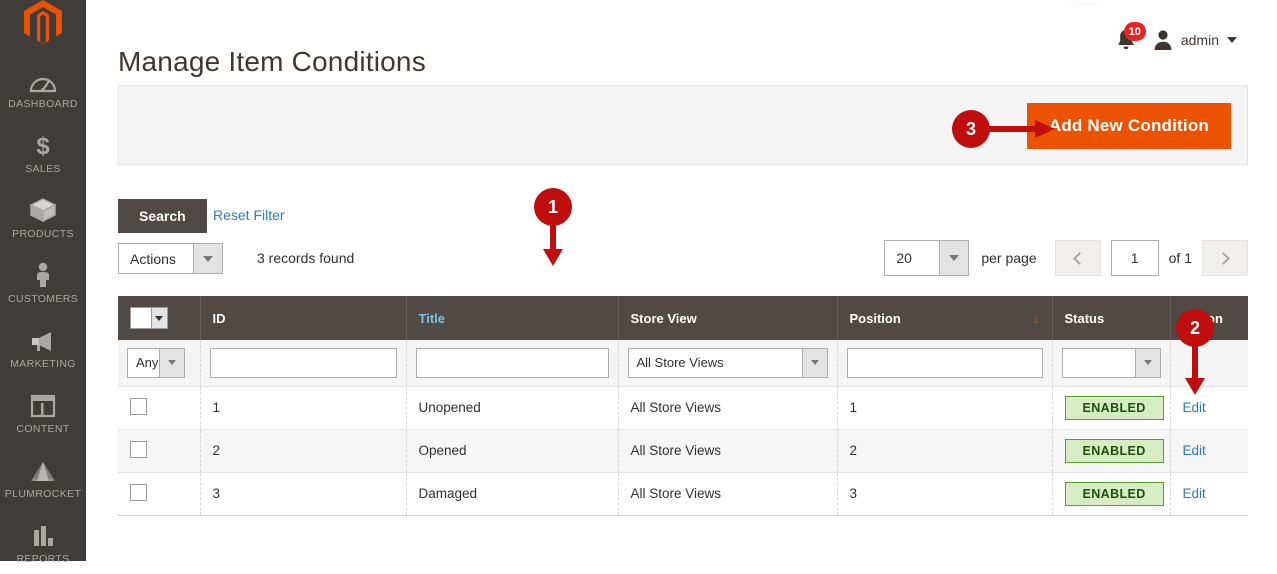  Describe the element at coordinates (140, 318) in the screenshot. I see `select-all-checkbox` at that location.